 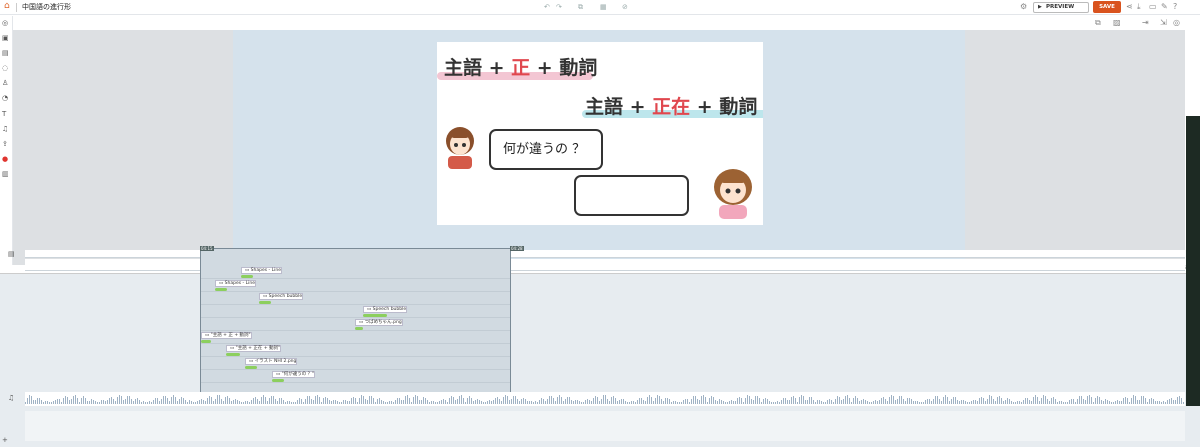 What do you see at coordinates (8, 6) in the screenshot?
I see `home-icon: ⌂` at bounding box center [8, 6].